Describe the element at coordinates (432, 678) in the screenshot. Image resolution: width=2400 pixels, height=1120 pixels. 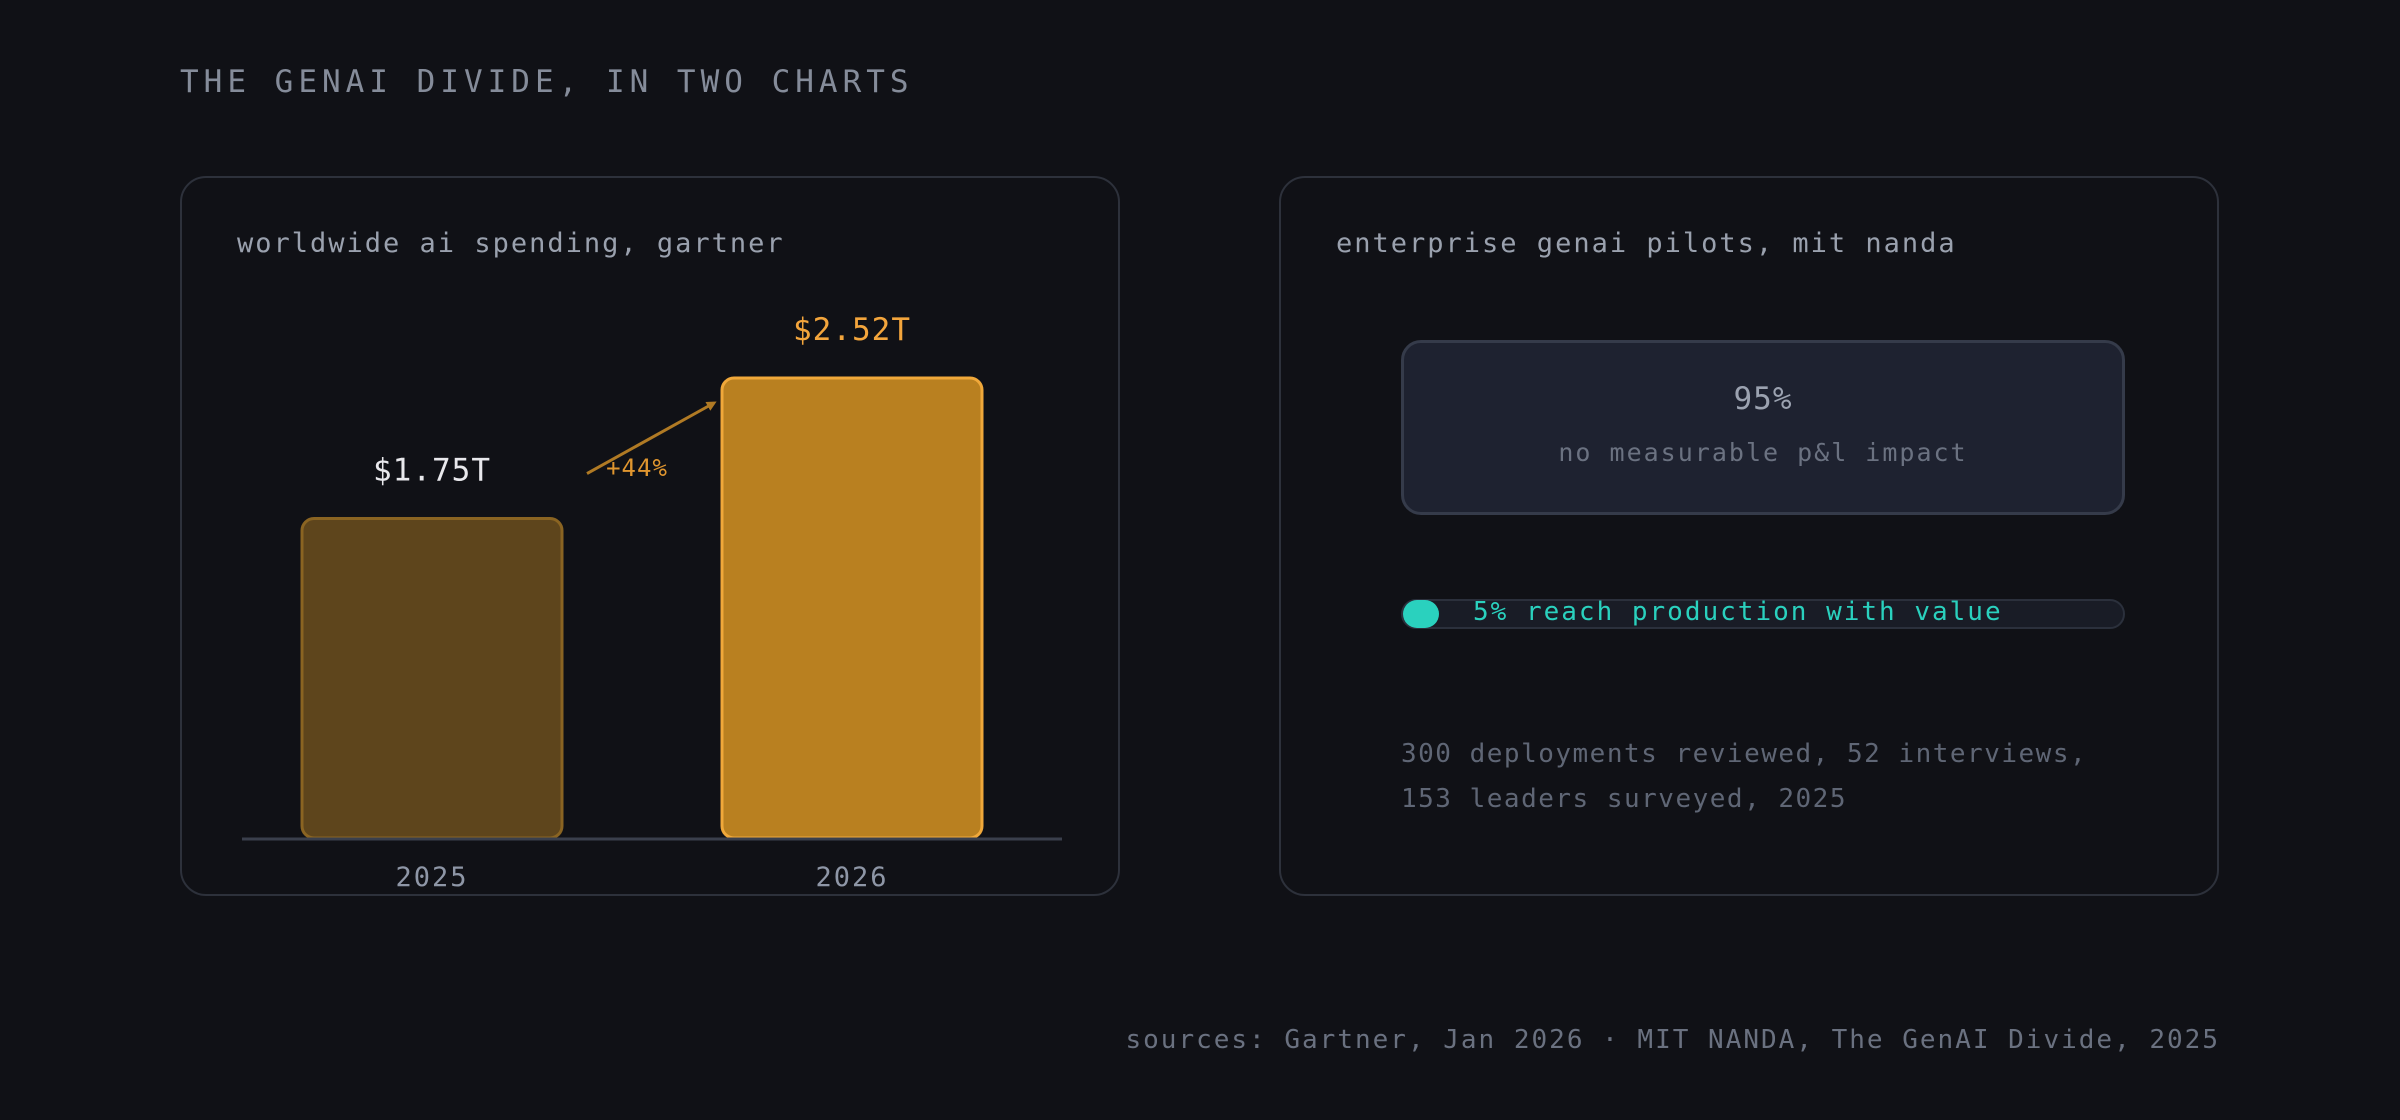
I see `bar-2025` at that location.